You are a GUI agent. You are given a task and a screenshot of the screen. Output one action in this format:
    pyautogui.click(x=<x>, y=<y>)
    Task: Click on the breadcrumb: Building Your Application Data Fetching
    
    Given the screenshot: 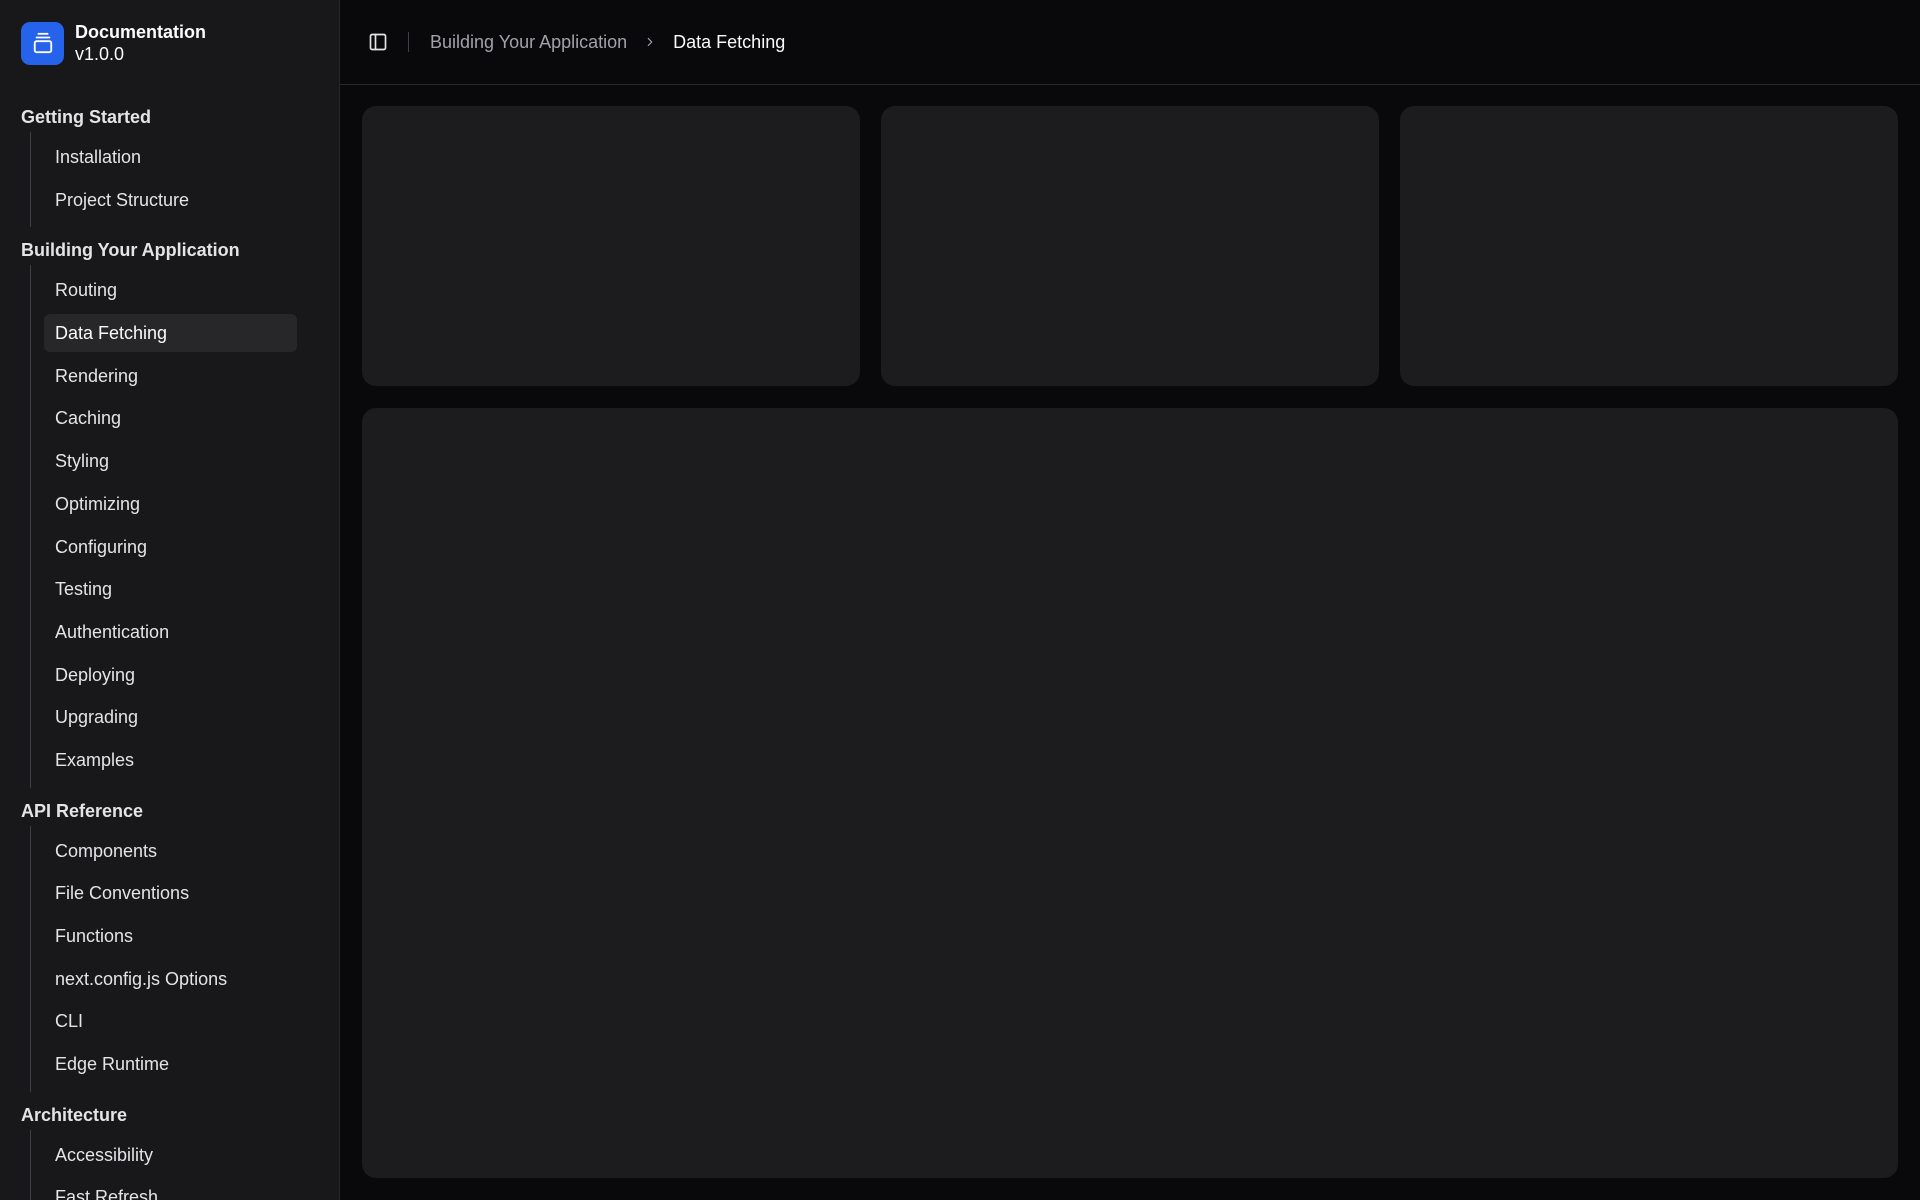 What is the action you would take?
    pyautogui.click(x=607, y=42)
    